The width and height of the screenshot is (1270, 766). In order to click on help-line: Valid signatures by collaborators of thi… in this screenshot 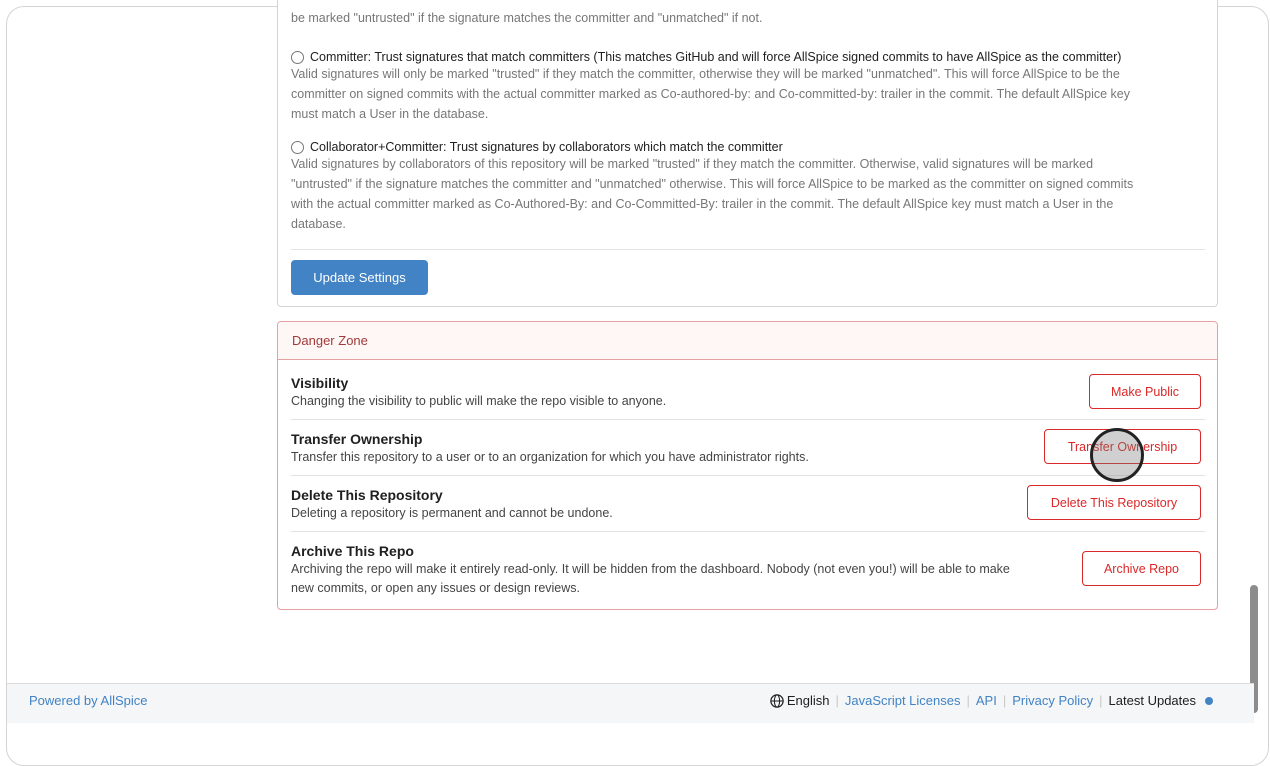, I will do `click(692, 164)`.